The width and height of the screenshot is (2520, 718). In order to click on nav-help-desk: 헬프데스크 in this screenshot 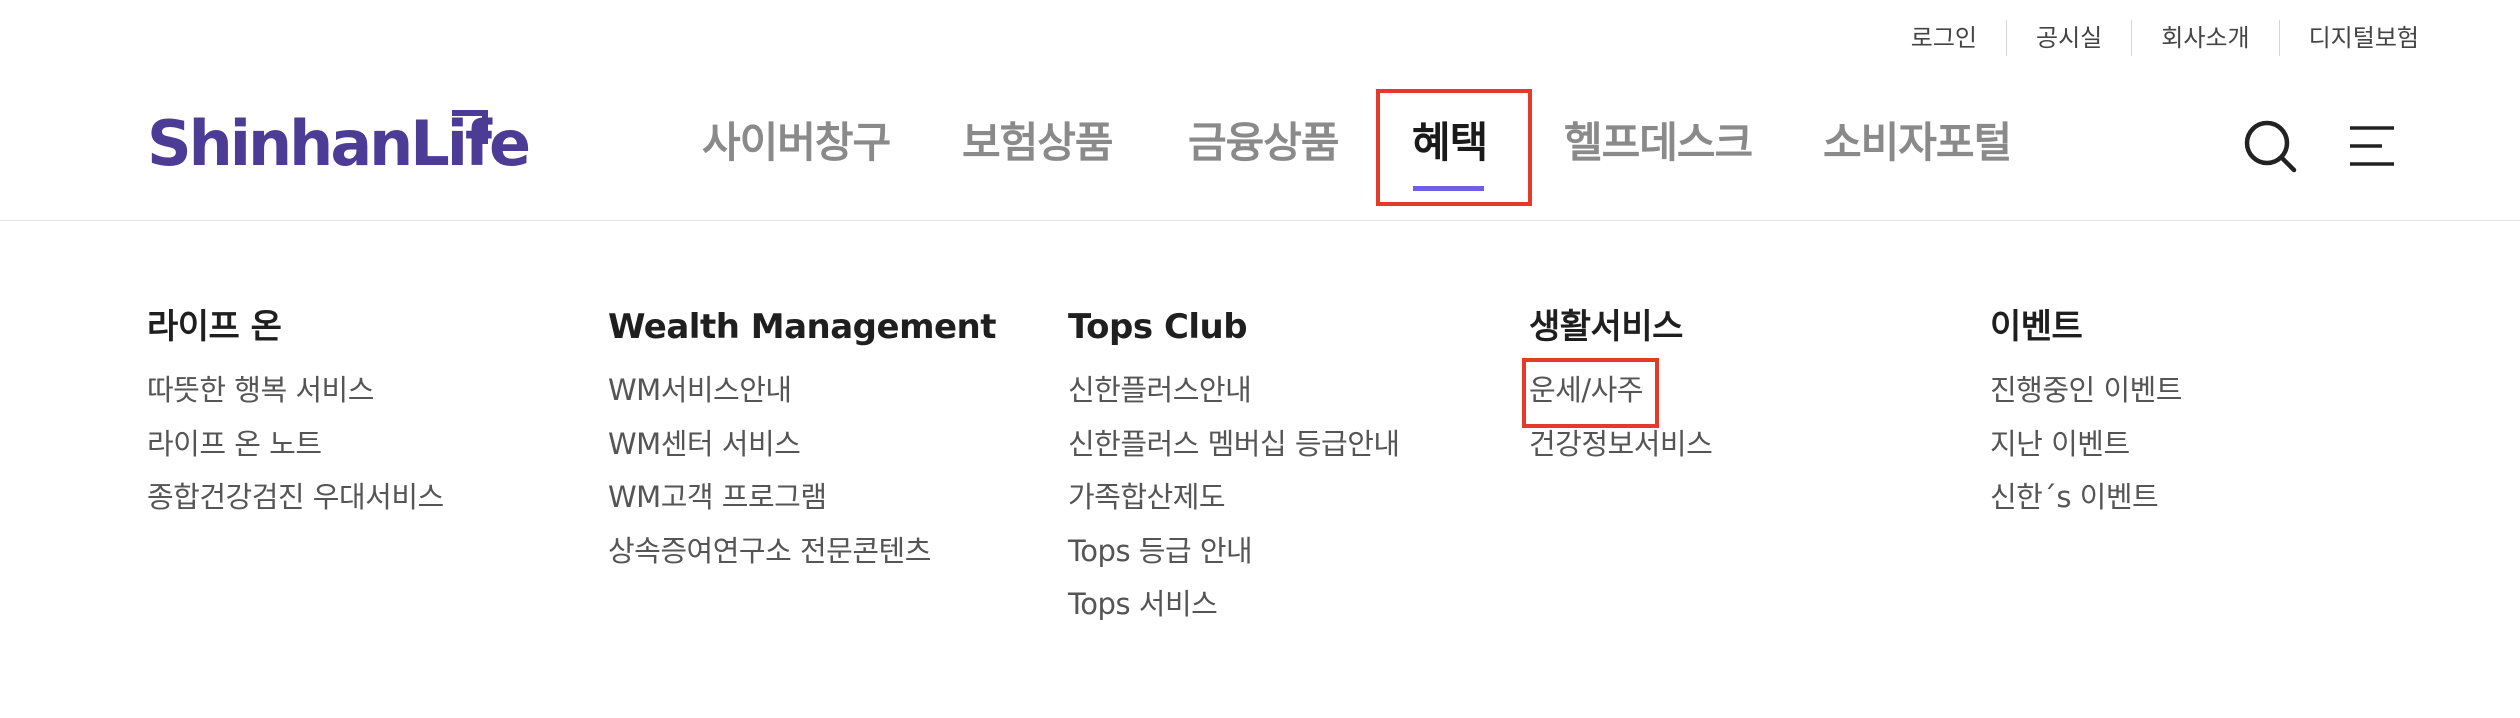, I will do `click(1658, 146)`.